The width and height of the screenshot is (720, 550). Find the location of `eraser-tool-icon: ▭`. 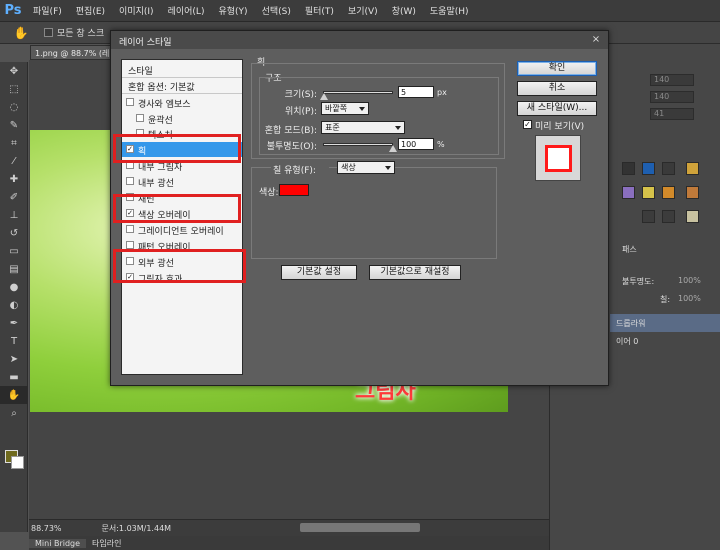

eraser-tool-icon: ▭ is located at coordinates (14, 251).